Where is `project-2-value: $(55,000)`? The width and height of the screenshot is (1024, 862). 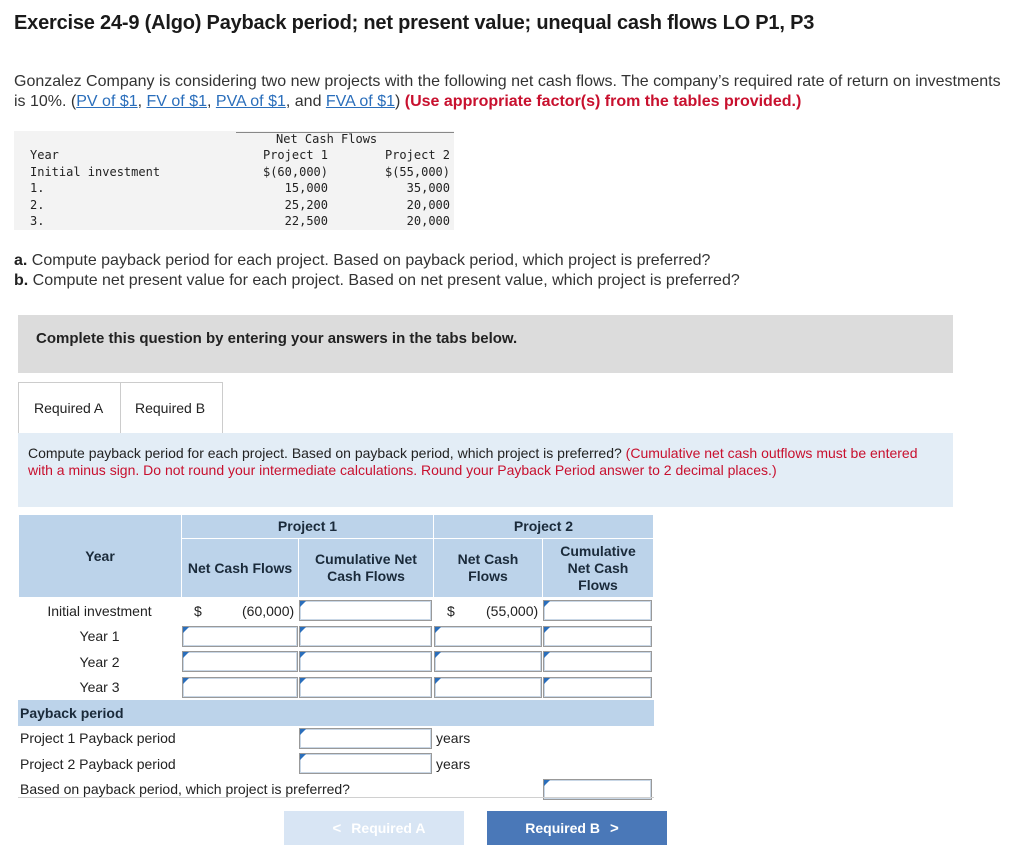 project-2-value: $(55,000) is located at coordinates (417, 171).